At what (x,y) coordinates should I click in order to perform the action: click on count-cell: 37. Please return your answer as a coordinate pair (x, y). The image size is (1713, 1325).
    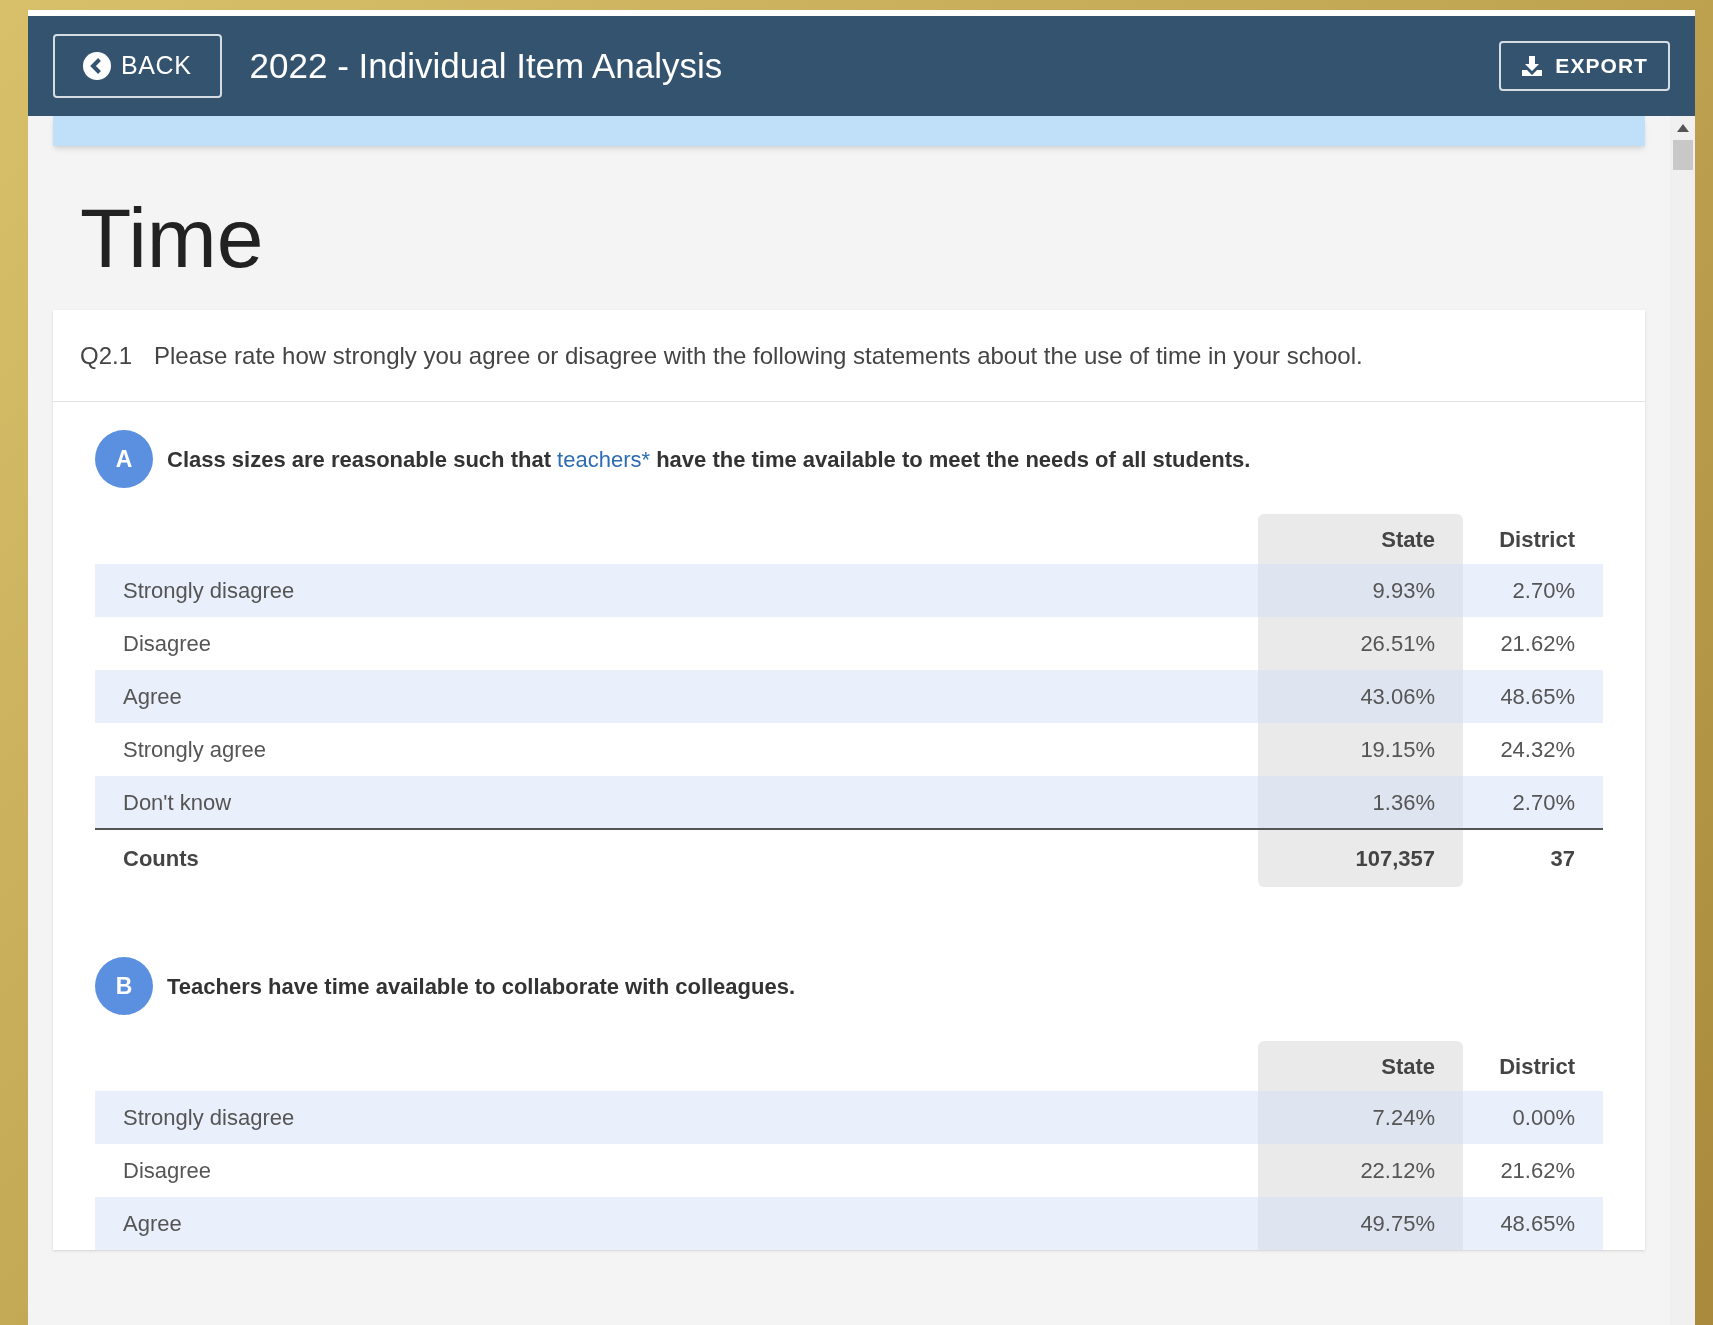
    Looking at the image, I should click on (1533, 858).